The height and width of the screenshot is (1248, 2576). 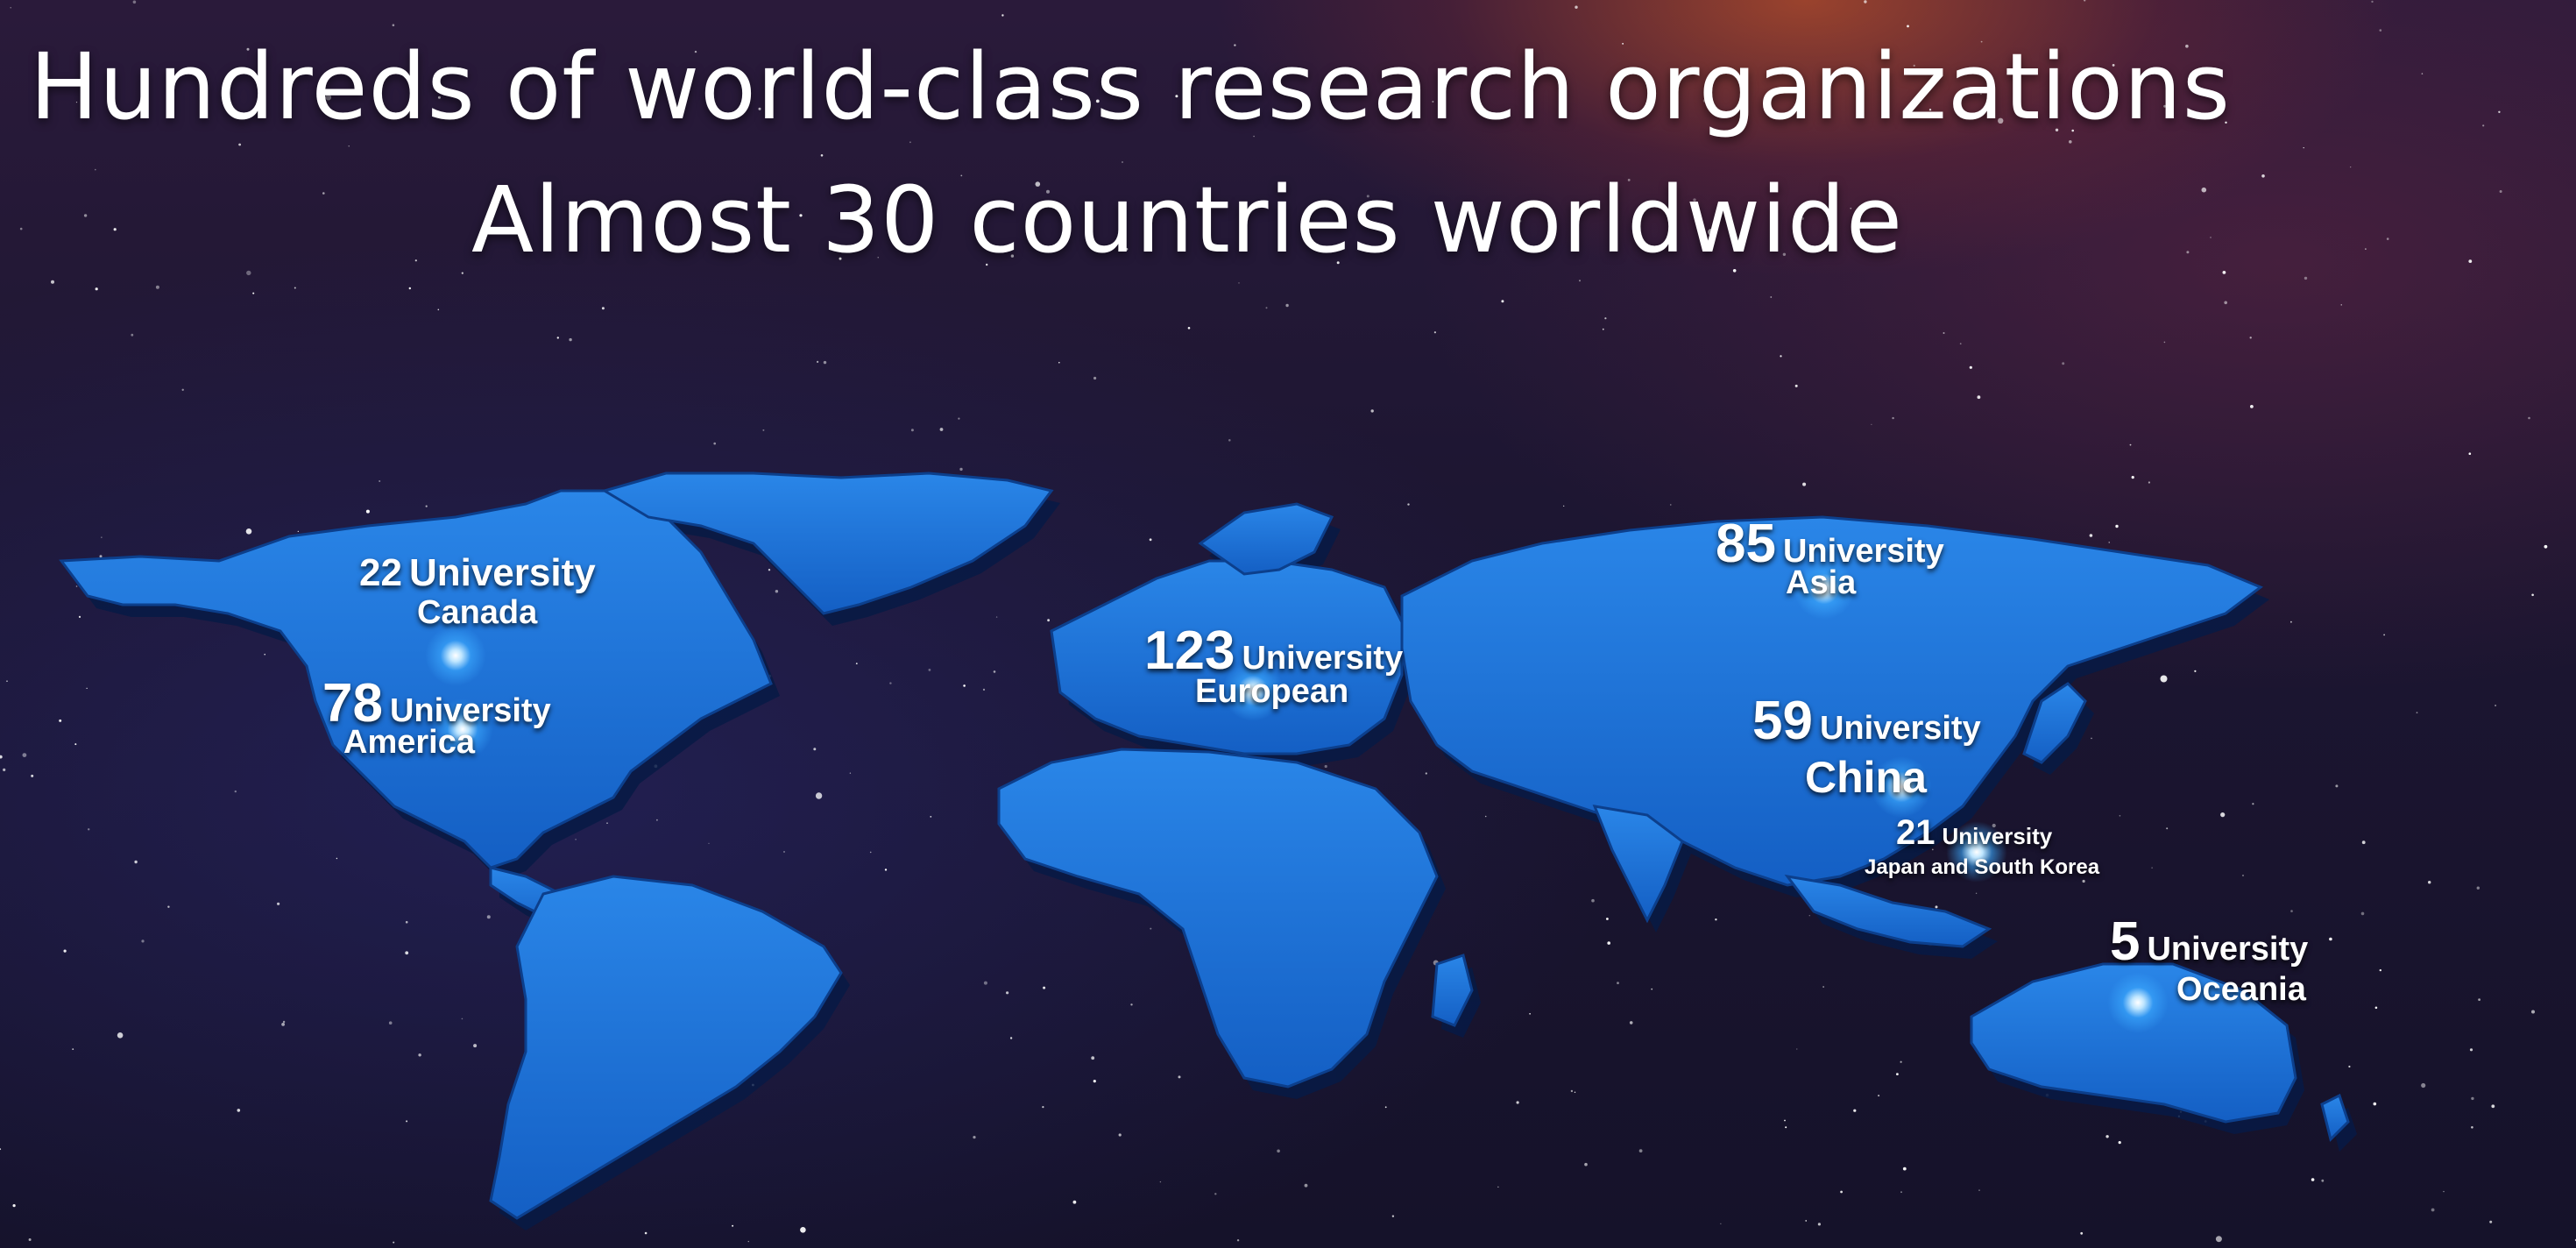 I want to click on region-count: 123, so click(x=1189, y=650).